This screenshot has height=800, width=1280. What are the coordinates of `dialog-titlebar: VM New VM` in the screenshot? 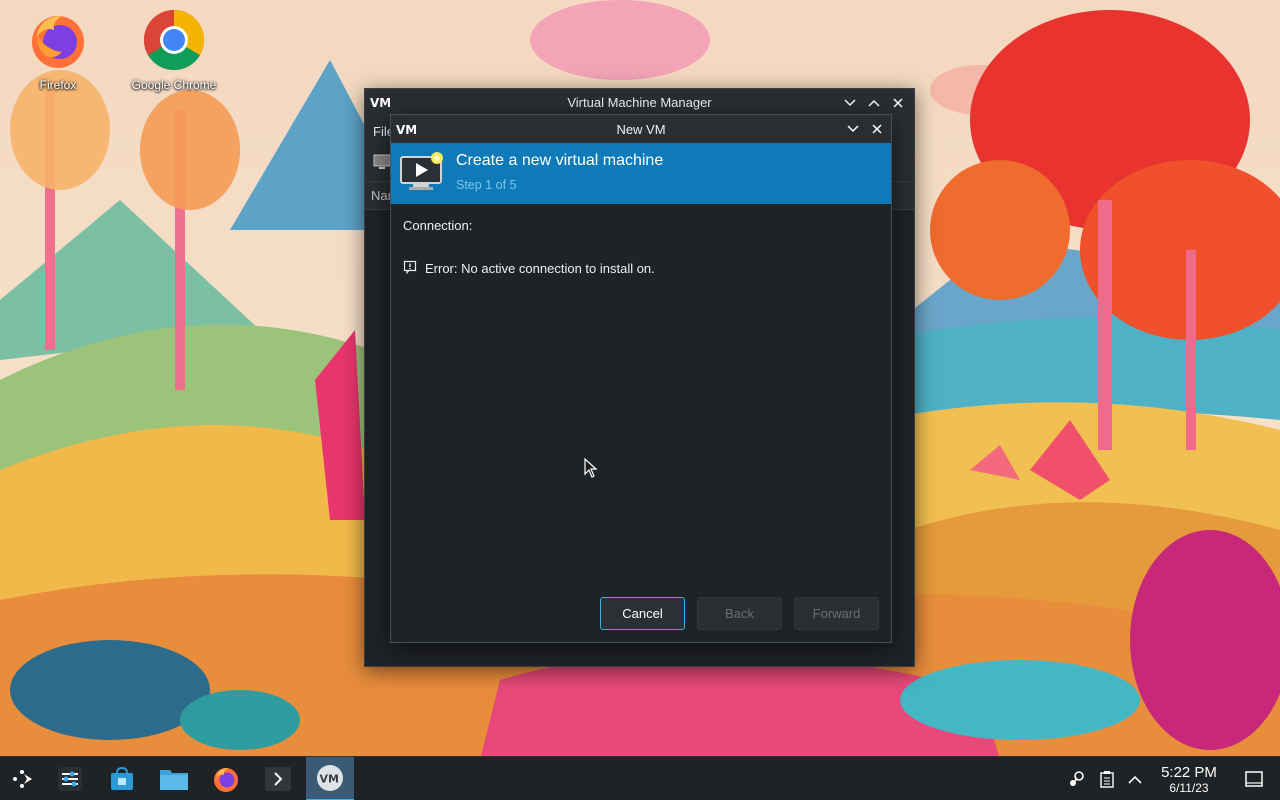 It's located at (641, 129).